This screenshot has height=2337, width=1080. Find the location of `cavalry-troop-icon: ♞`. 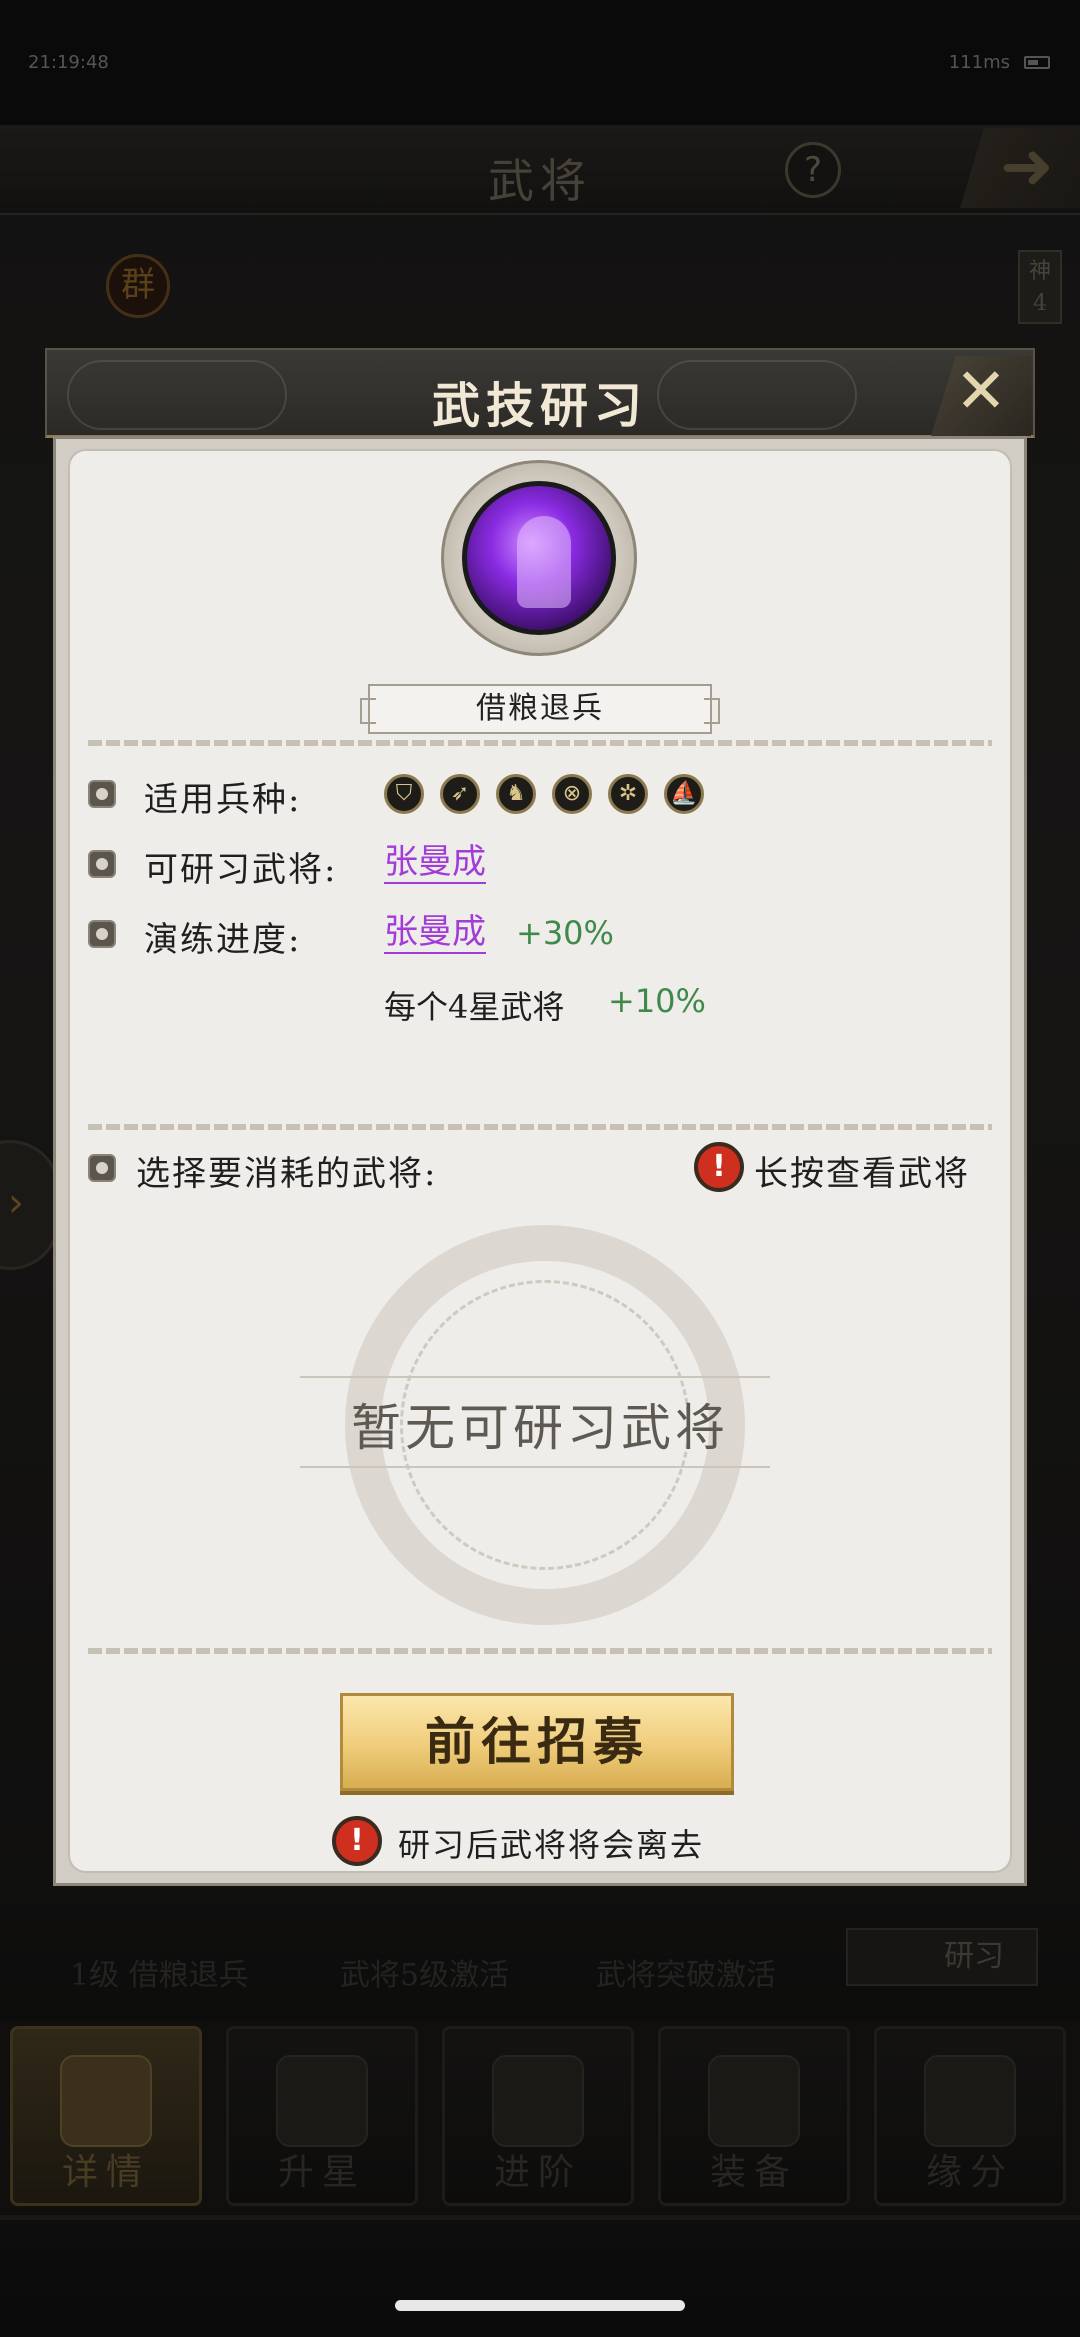

cavalry-troop-icon: ♞ is located at coordinates (516, 794).